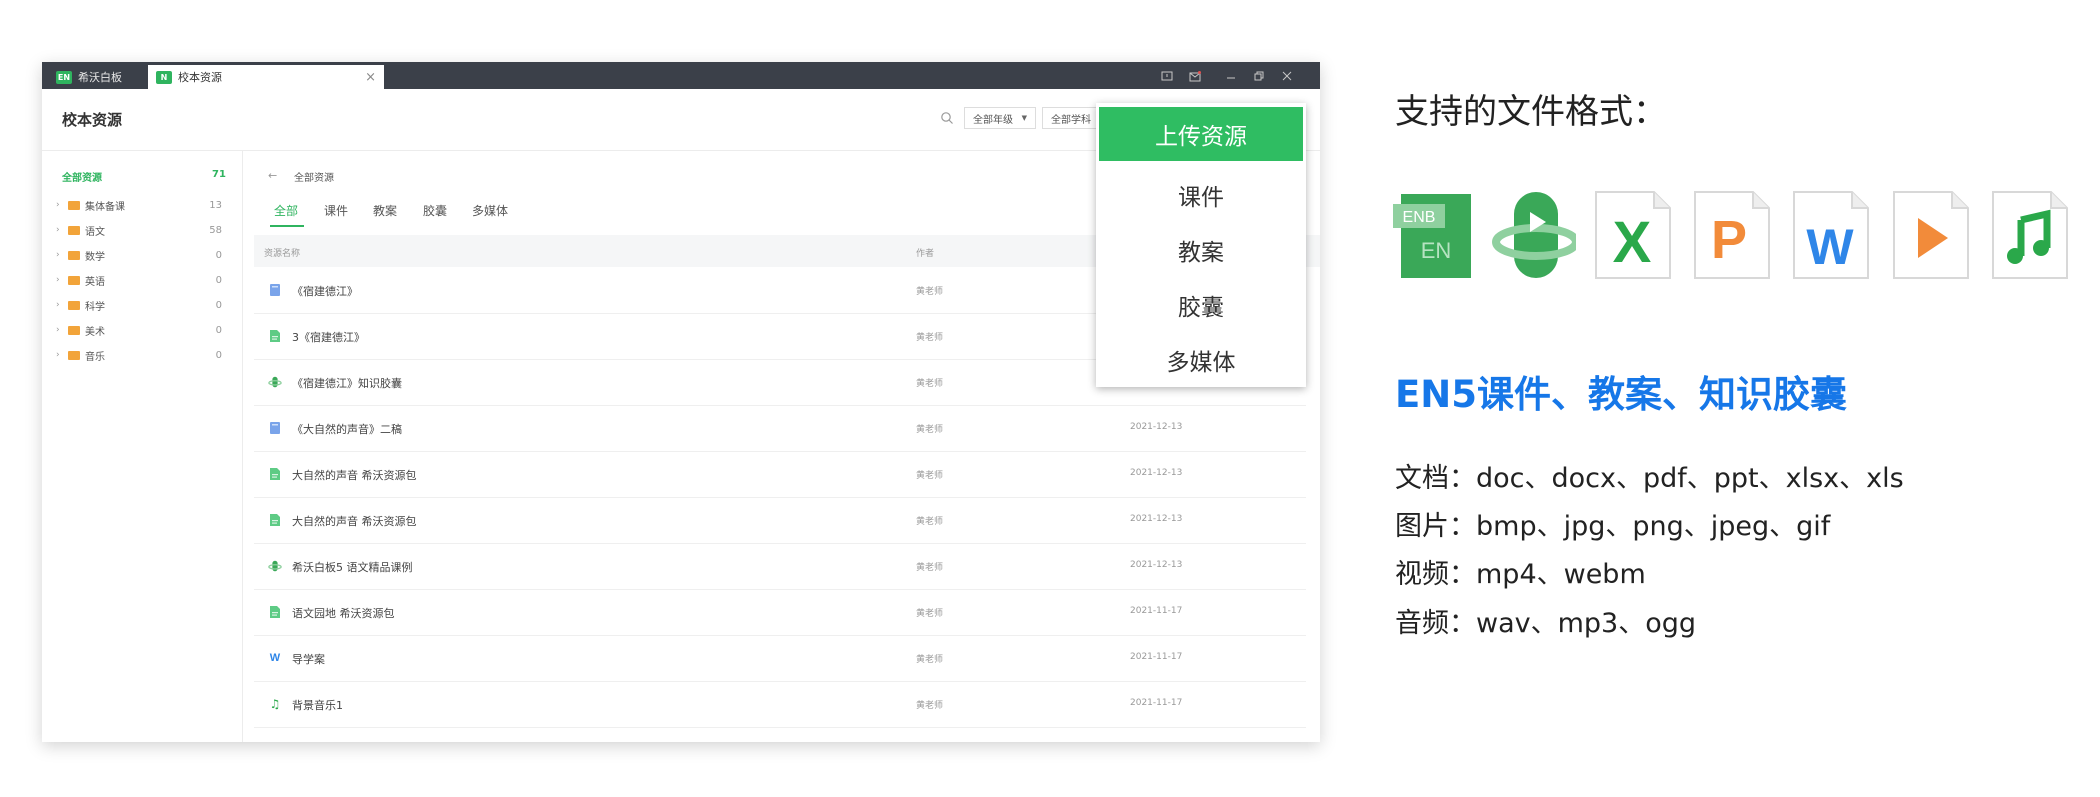 Image resolution: width=2100 pixels, height=797 pixels. What do you see at coordinates (1259, 76) in the screenshot?
I see `restore-icon` at bounding box center [1259, 76].